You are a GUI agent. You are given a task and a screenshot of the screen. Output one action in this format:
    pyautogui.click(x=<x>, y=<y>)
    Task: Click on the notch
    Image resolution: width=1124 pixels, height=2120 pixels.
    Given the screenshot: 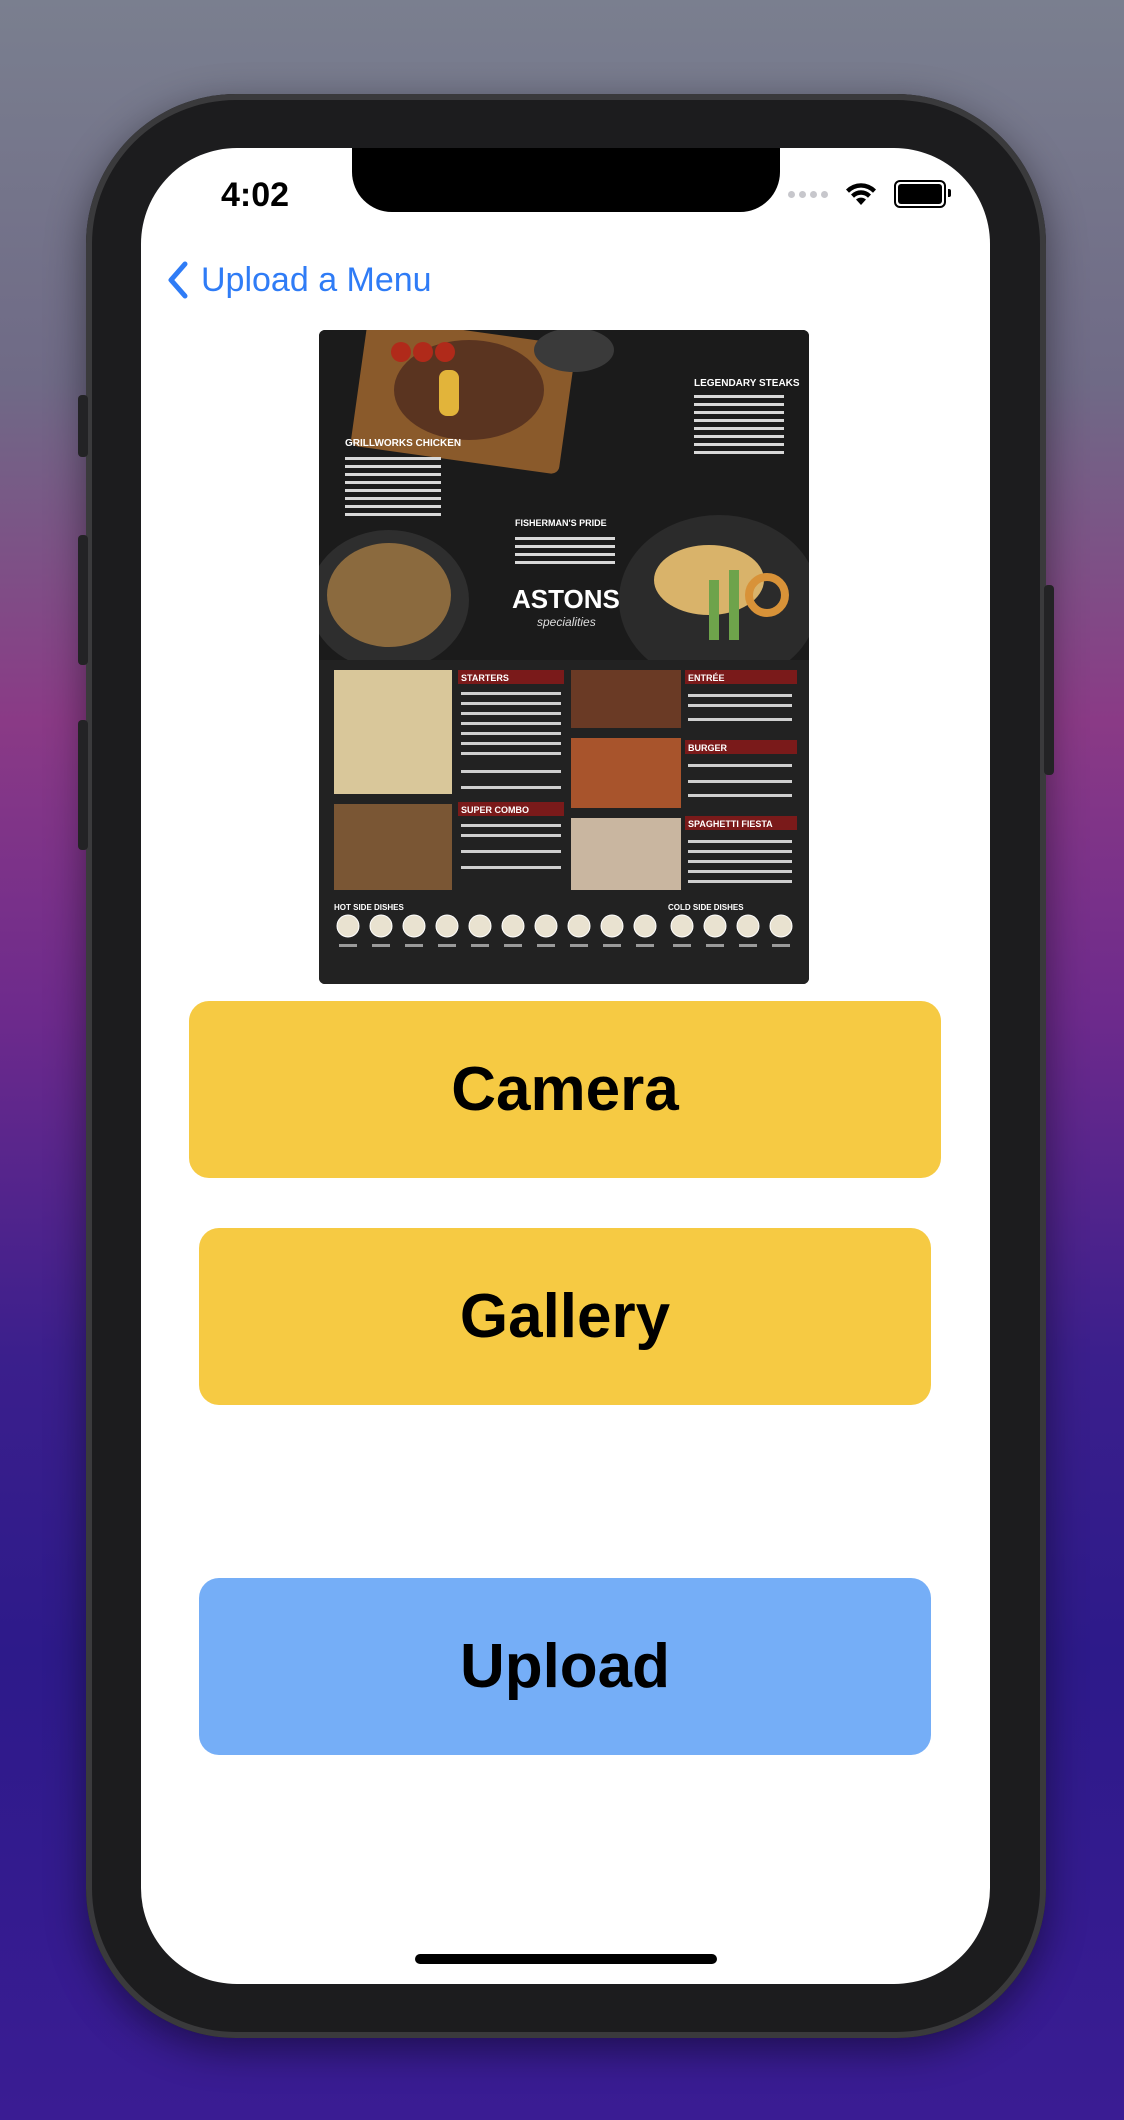 What is the action you would take?
    pyautogui.click(x=566, y=180)
    